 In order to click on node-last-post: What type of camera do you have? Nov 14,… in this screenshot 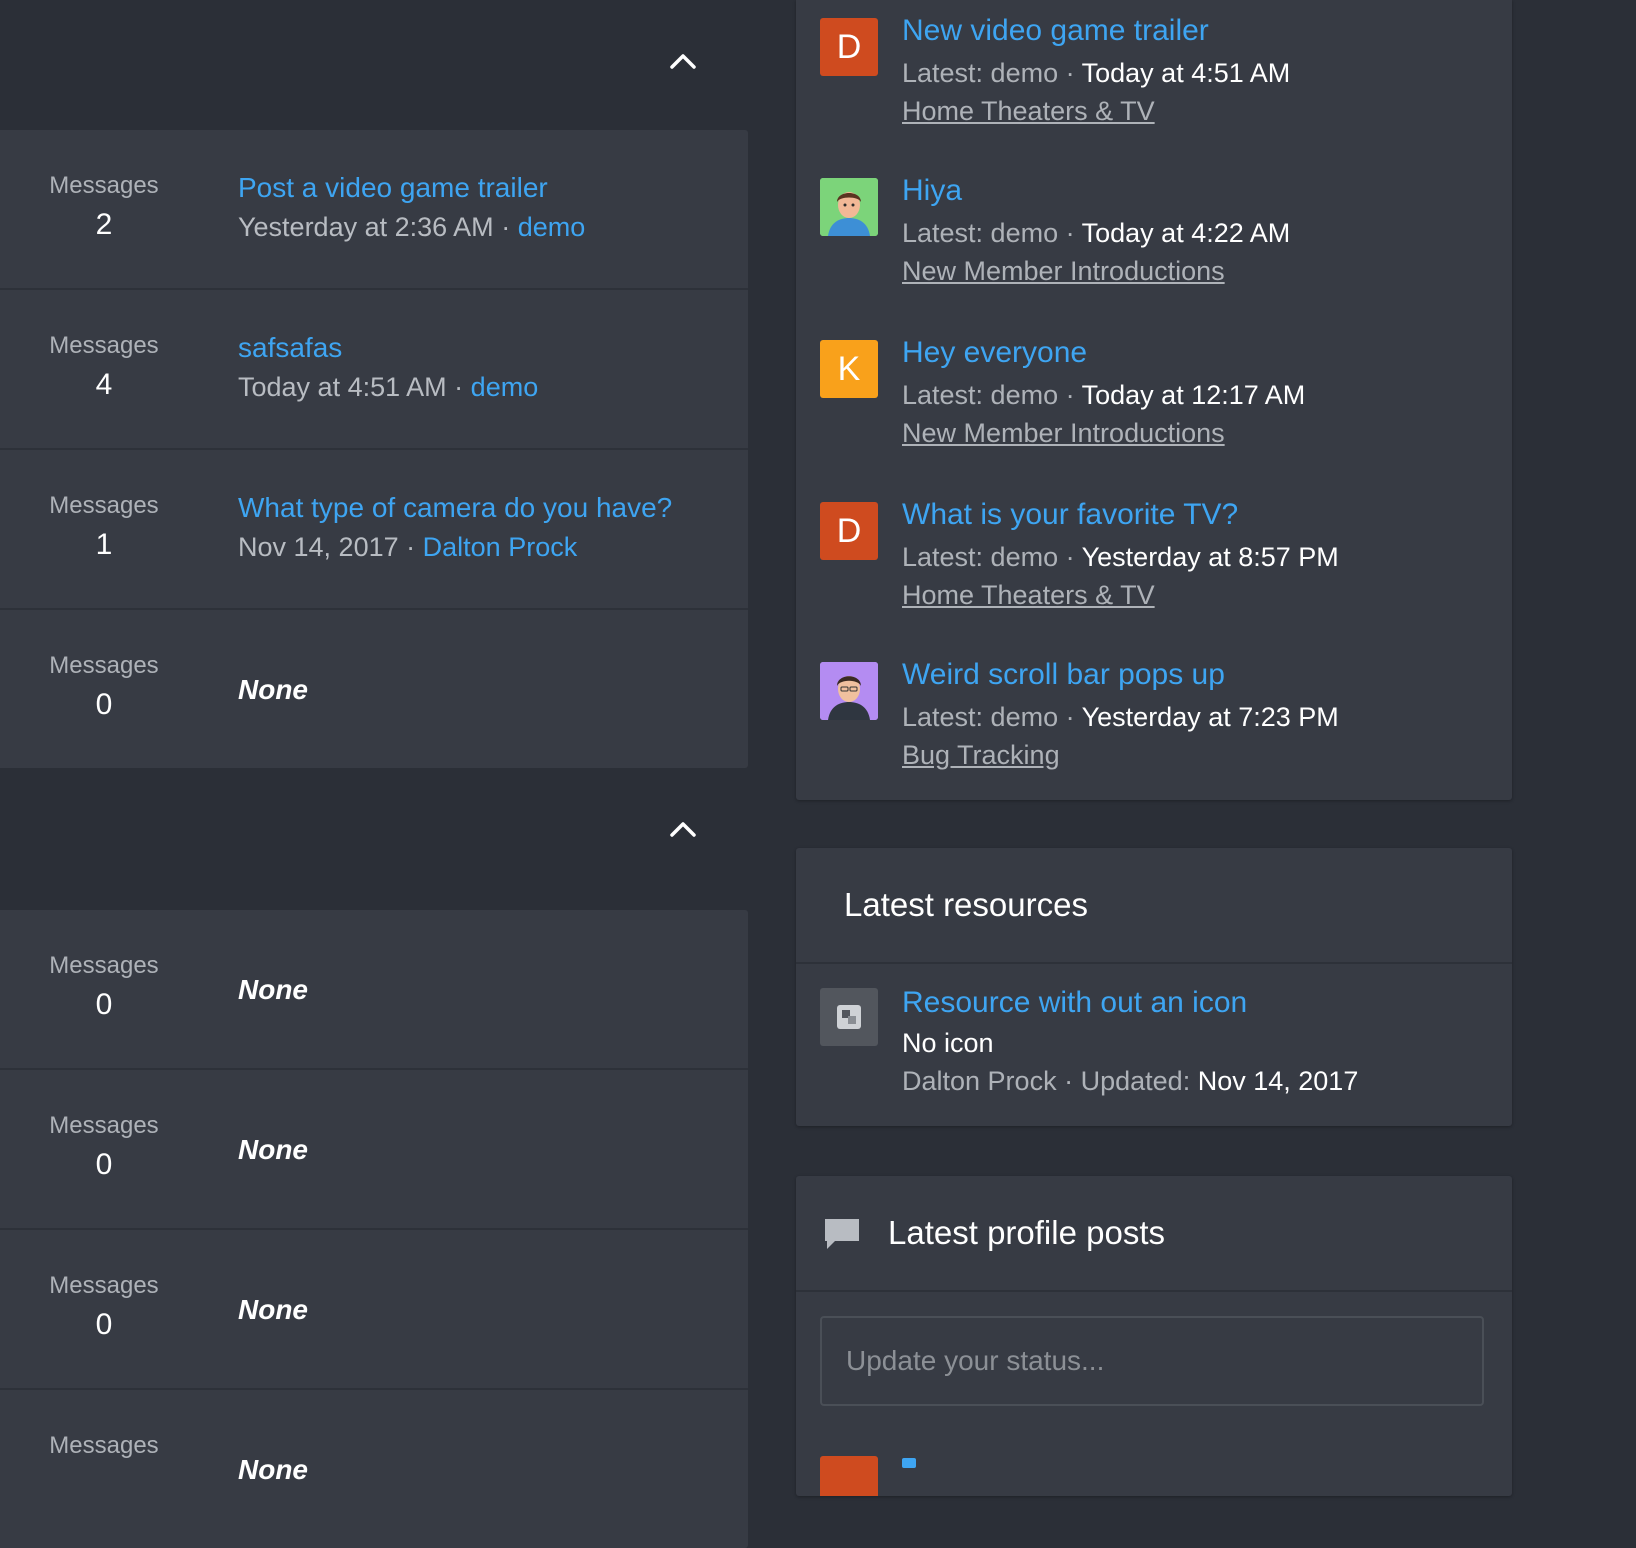, I will do `click(455, 527)`.